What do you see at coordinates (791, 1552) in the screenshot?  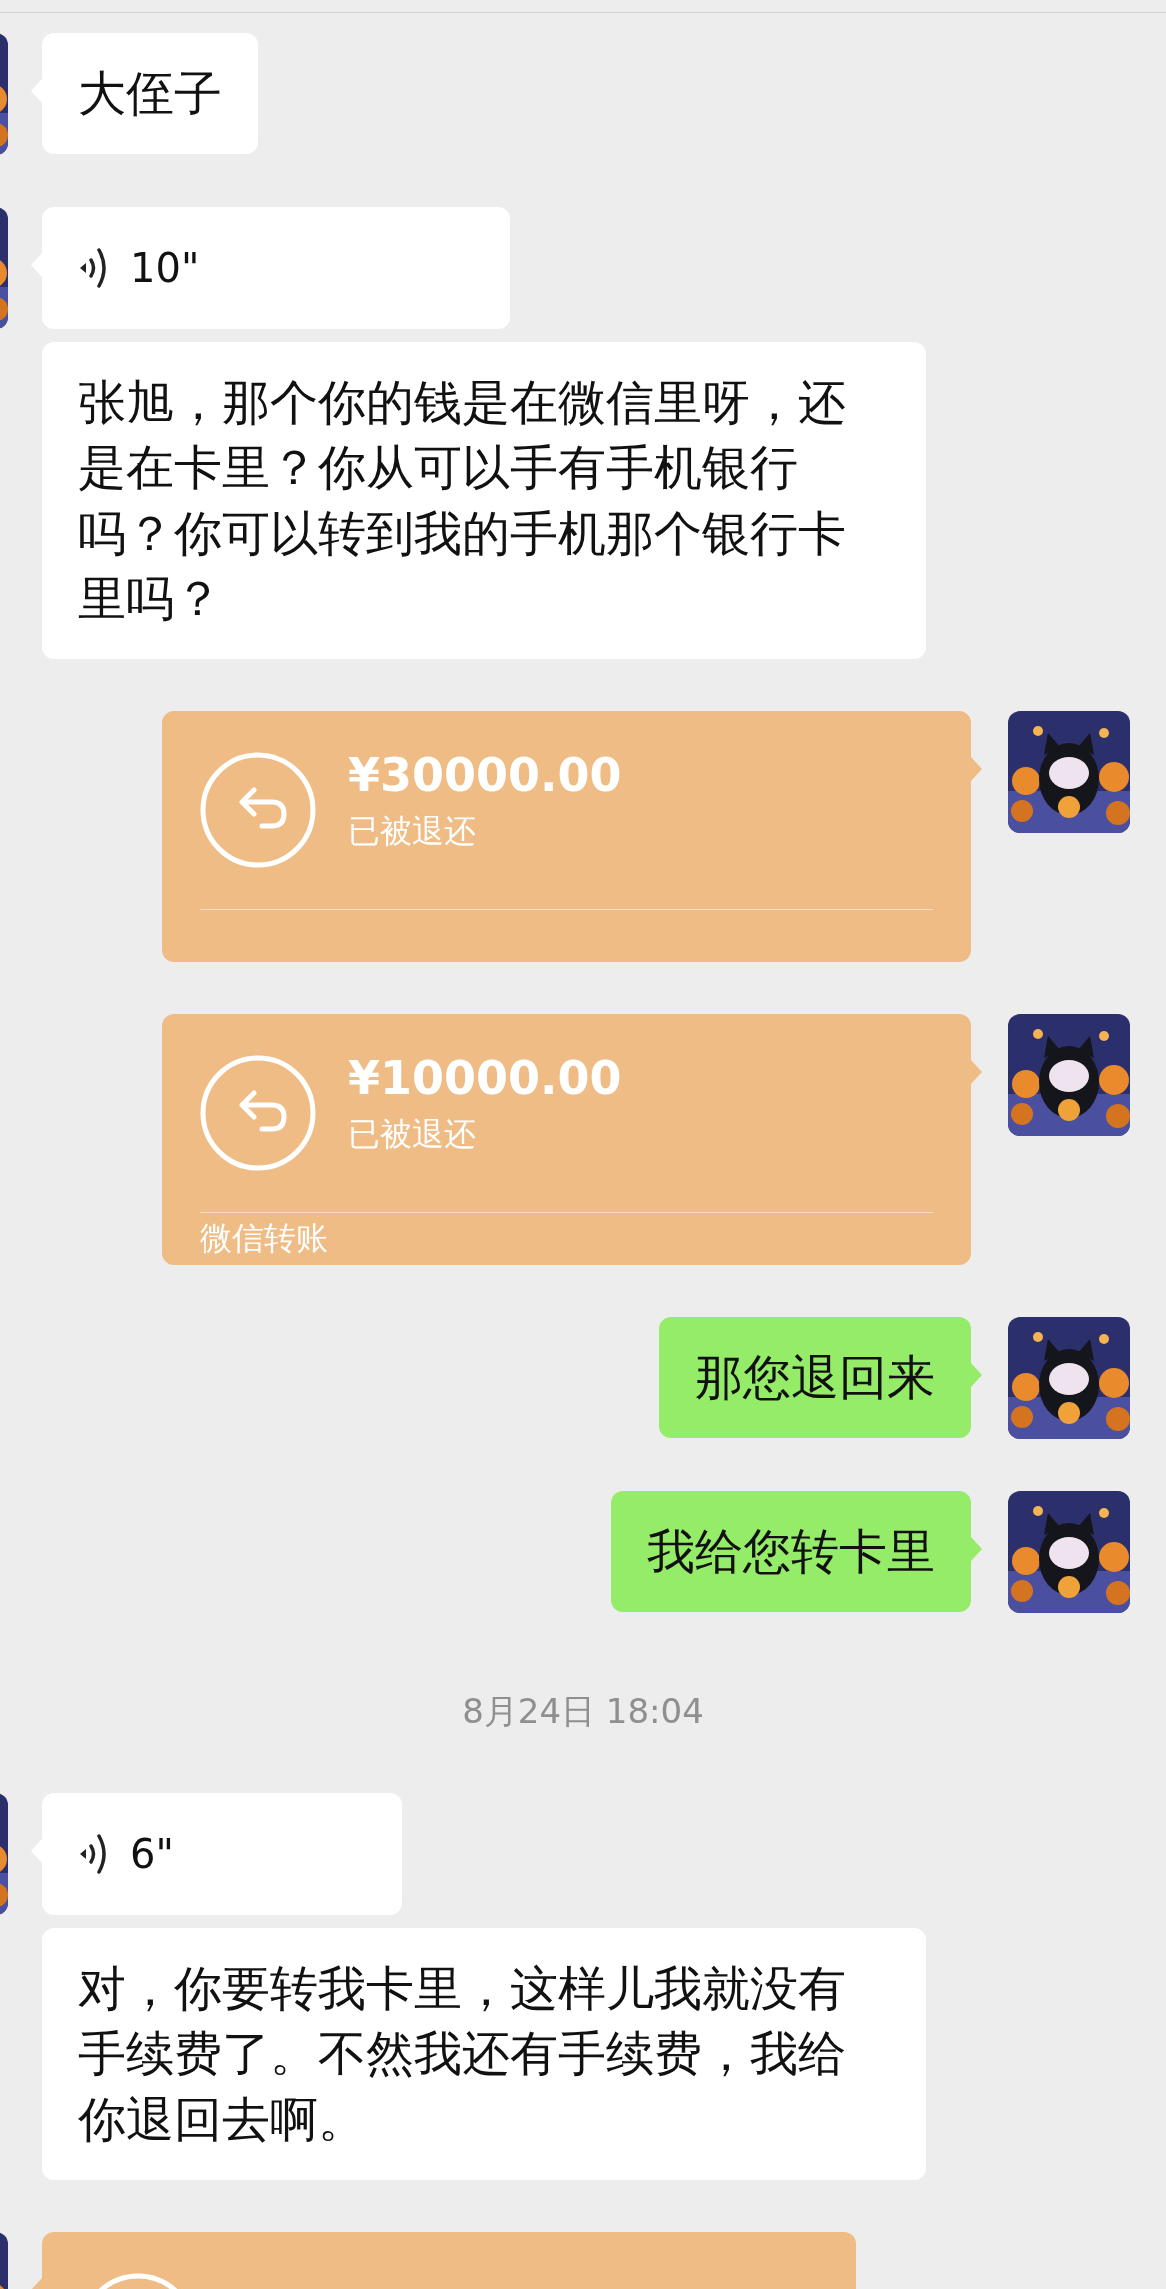 I see `message-bubble: 我给您转卡里` at bounding box center [791, 1552].